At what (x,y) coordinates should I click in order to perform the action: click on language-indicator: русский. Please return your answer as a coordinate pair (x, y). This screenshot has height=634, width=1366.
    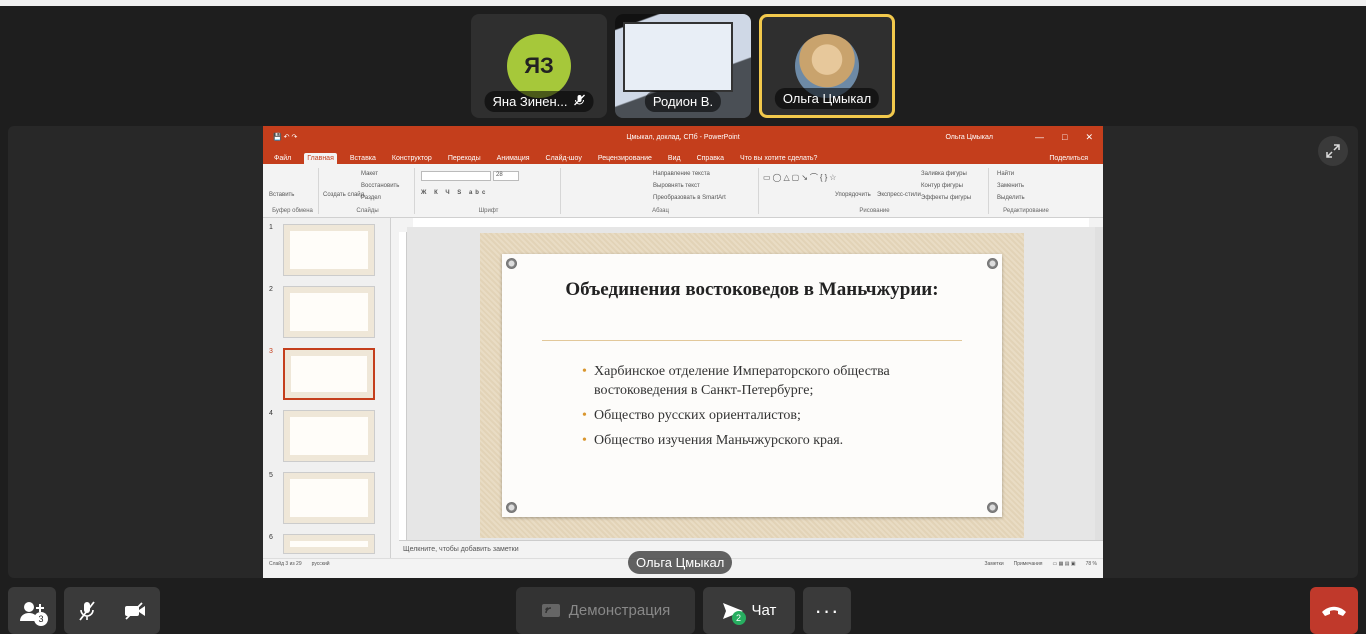
    Looking at the image, I should click on (321, 564).